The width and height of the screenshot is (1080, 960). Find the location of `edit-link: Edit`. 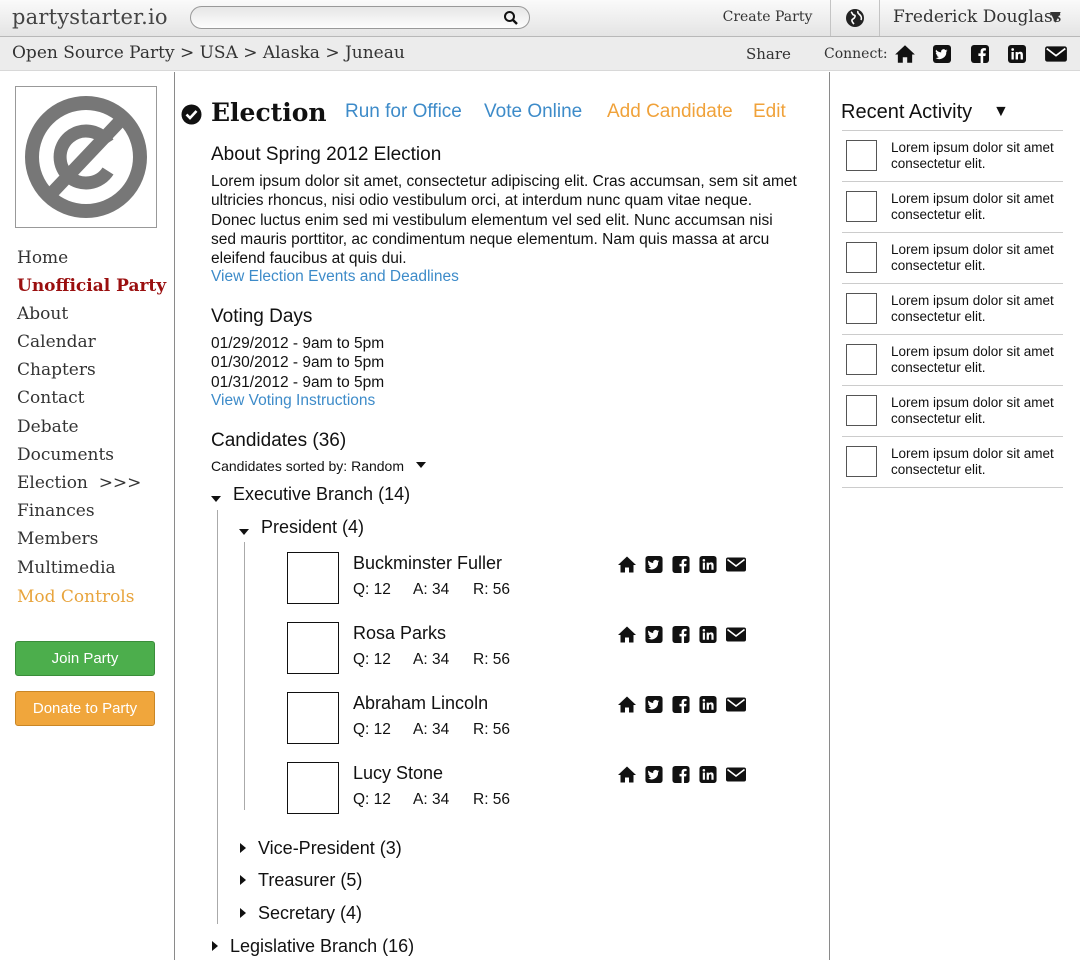

edit-link: Edit is located at coordinates (769, 112).